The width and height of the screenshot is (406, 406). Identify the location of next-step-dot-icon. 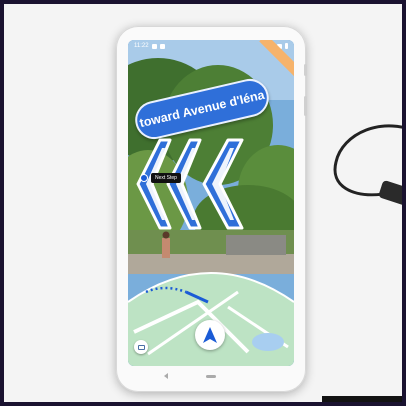
(144, 178).